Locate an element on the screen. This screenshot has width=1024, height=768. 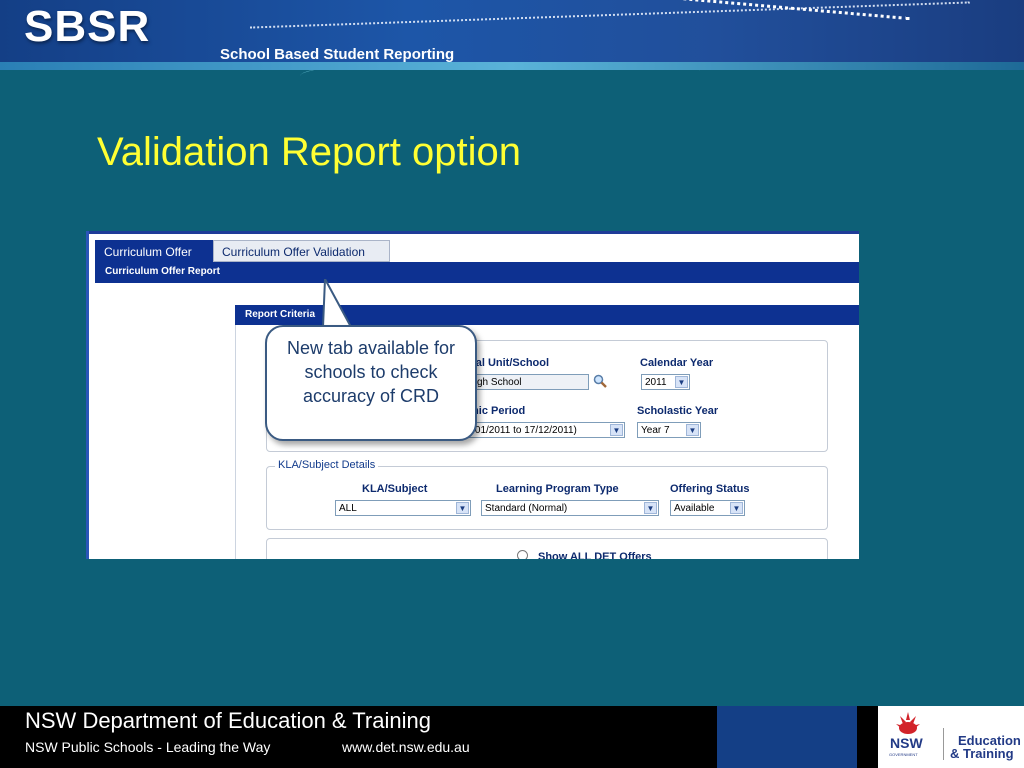
slide-title: Validation Report option is located at coordinates (309, 152).